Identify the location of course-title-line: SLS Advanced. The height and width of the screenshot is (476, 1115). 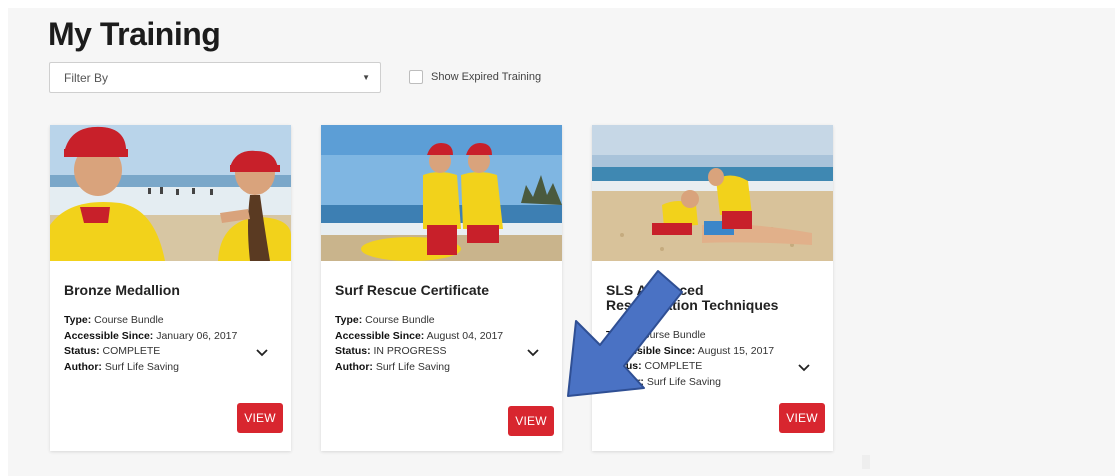
(655, 290).